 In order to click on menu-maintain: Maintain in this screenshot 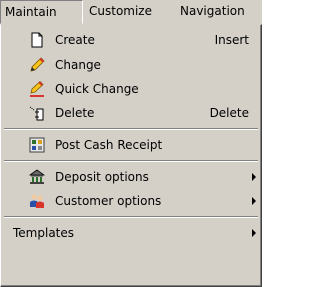, I will do `click(41, 12)`.